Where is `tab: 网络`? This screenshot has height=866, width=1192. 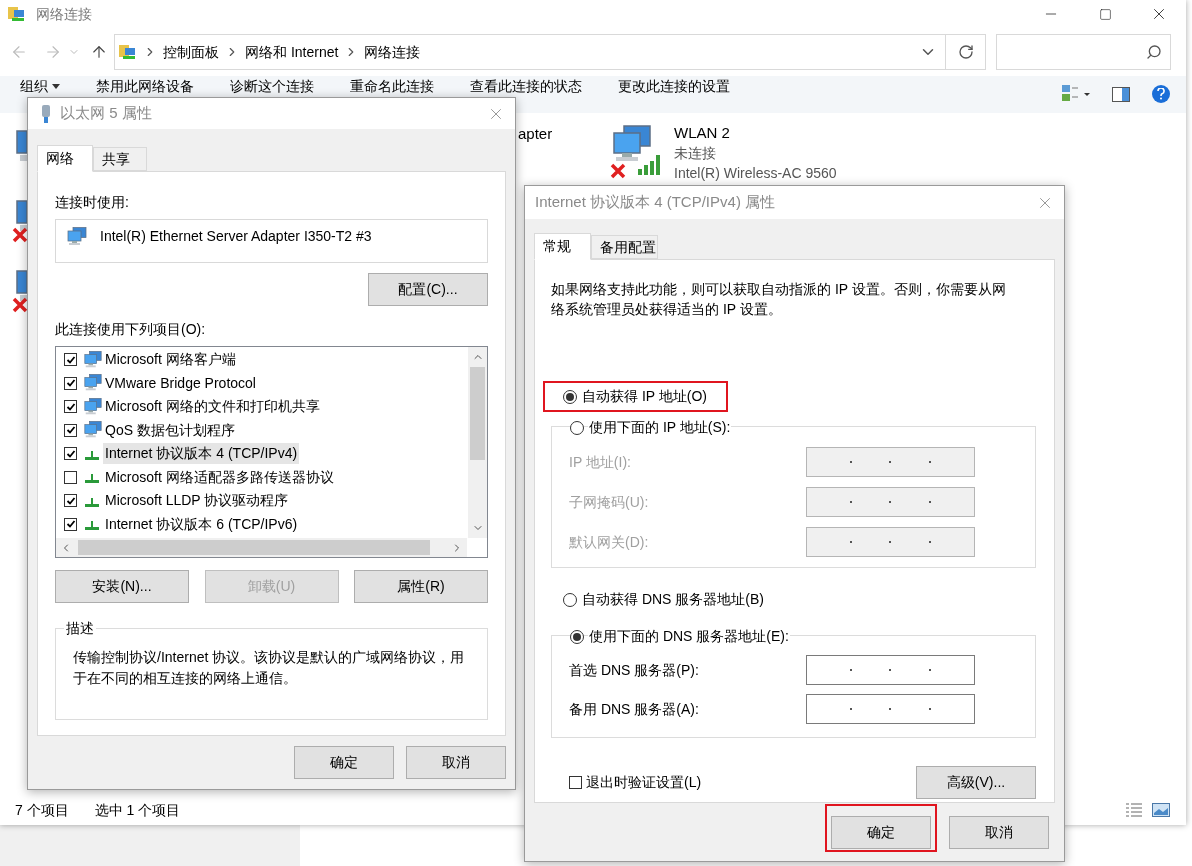 tab: 网络 is located at coordinates (65, 158).